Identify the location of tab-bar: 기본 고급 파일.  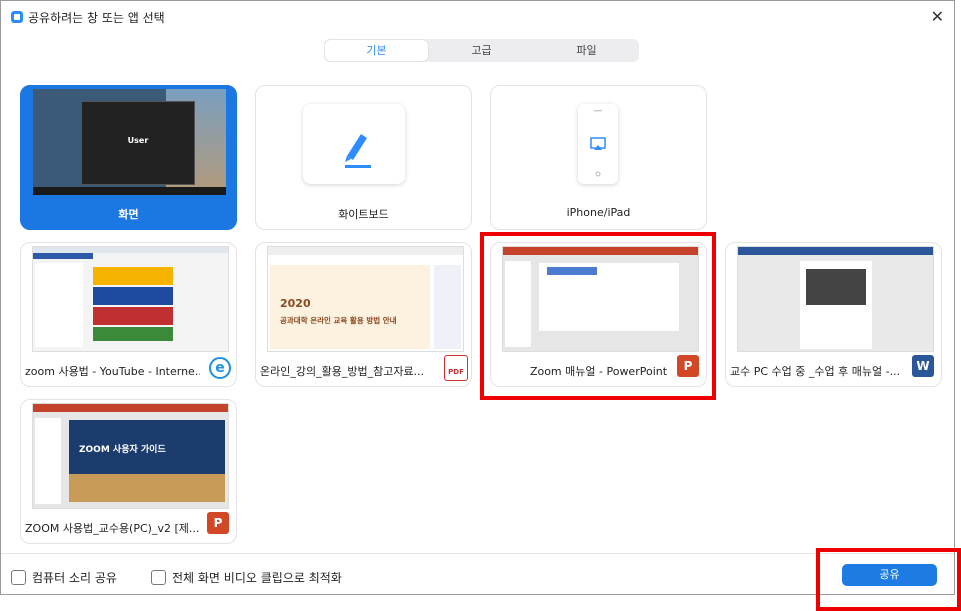
(481, 50).